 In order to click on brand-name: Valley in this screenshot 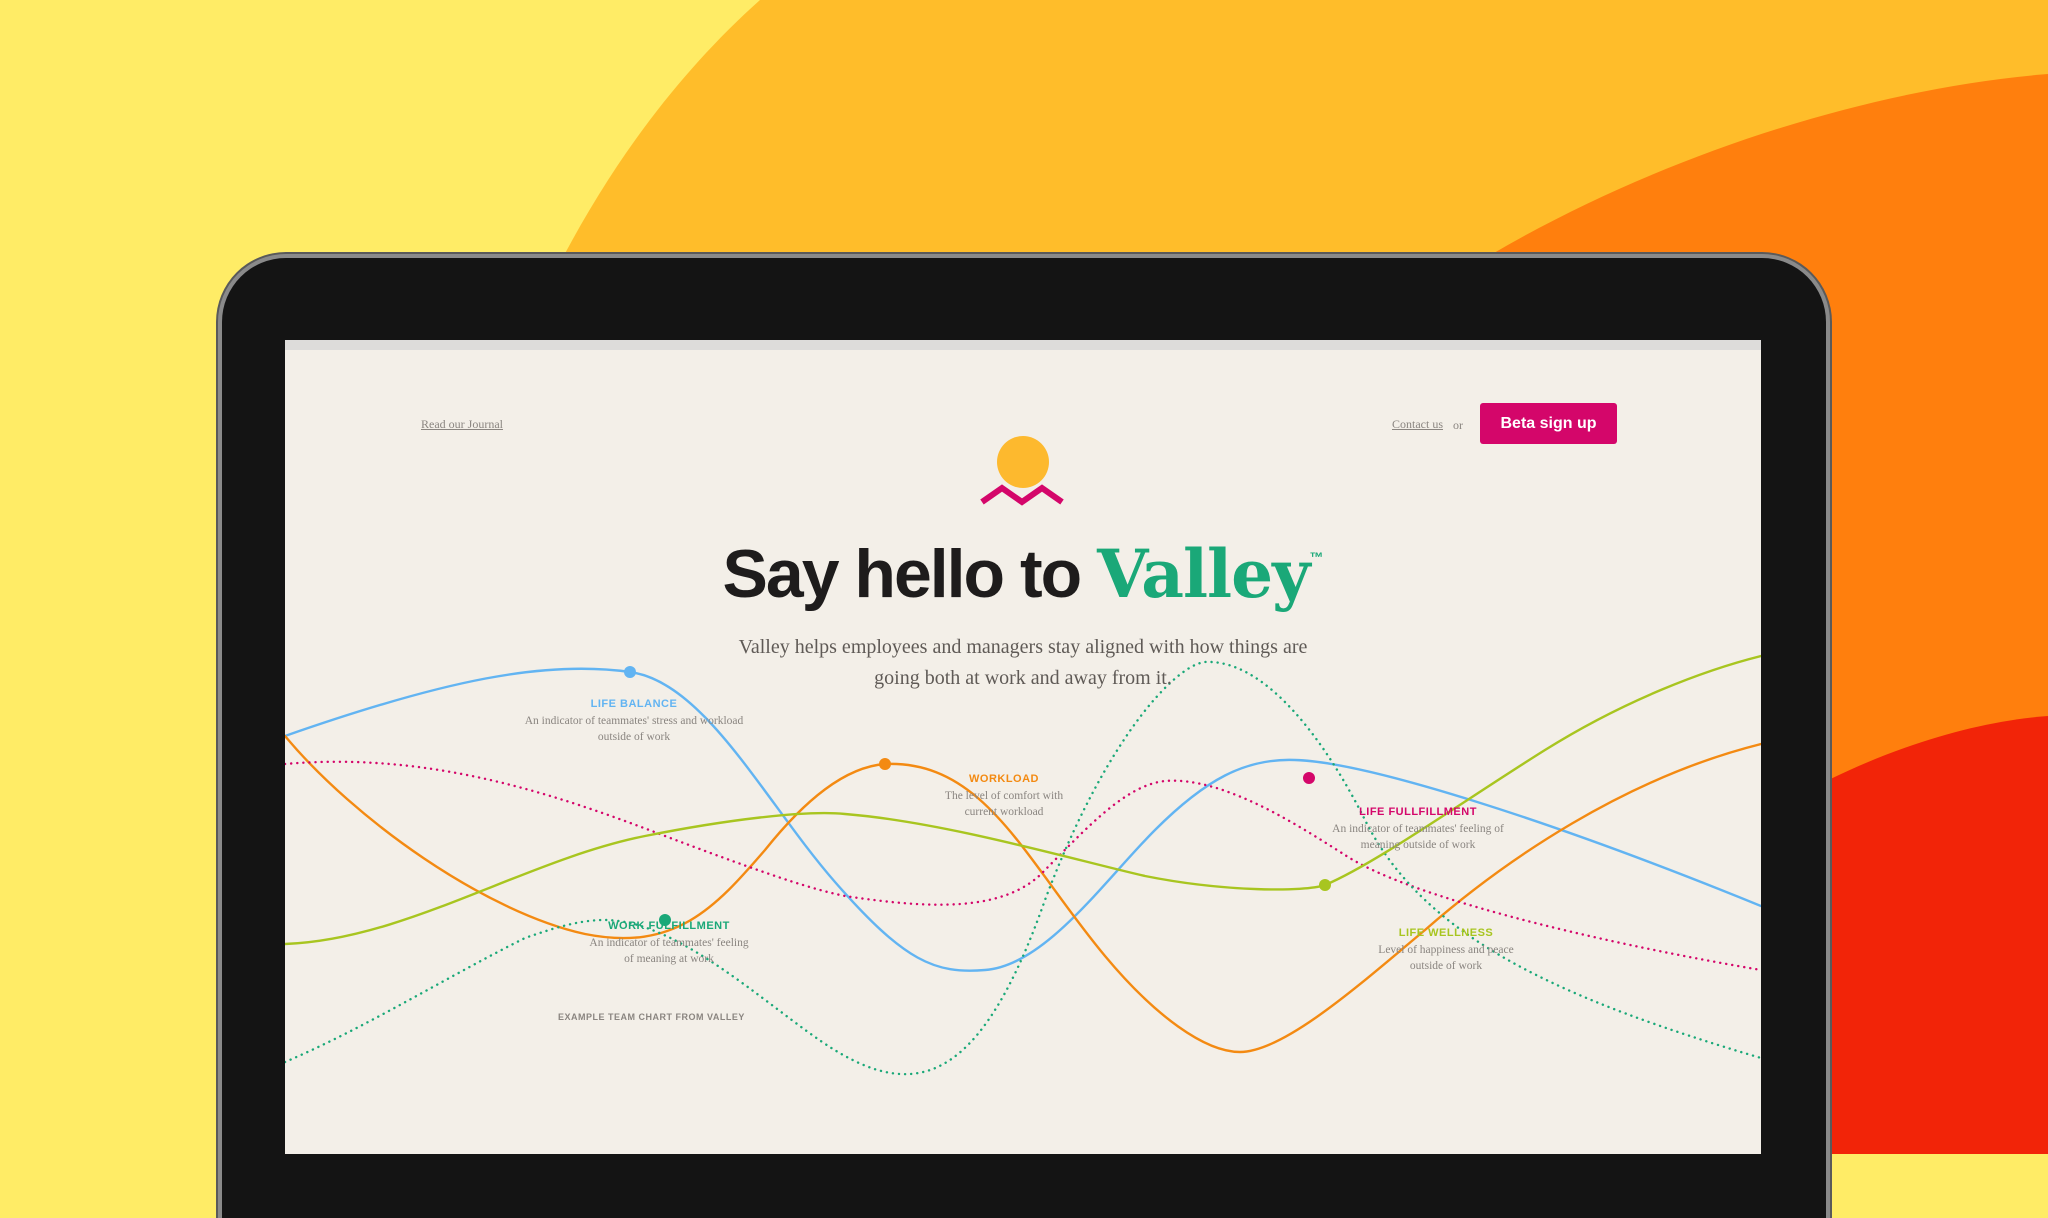, I will do `click(1203, 574)`.